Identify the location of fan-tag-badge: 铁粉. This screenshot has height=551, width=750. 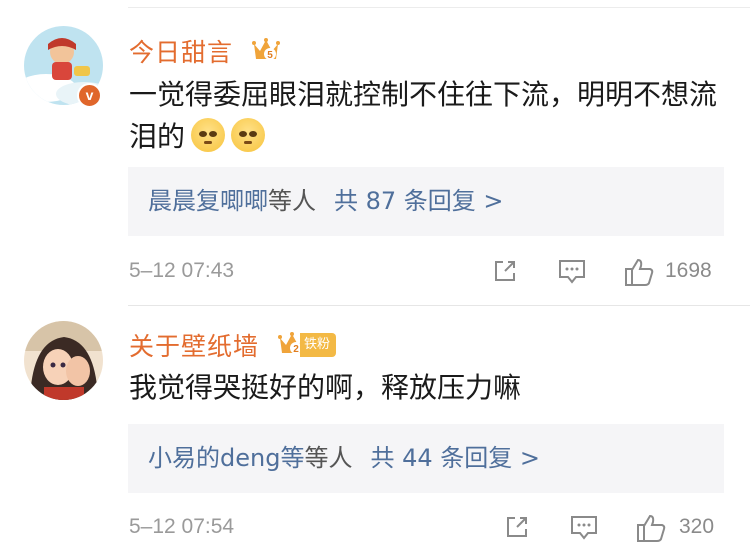
(318, 345).